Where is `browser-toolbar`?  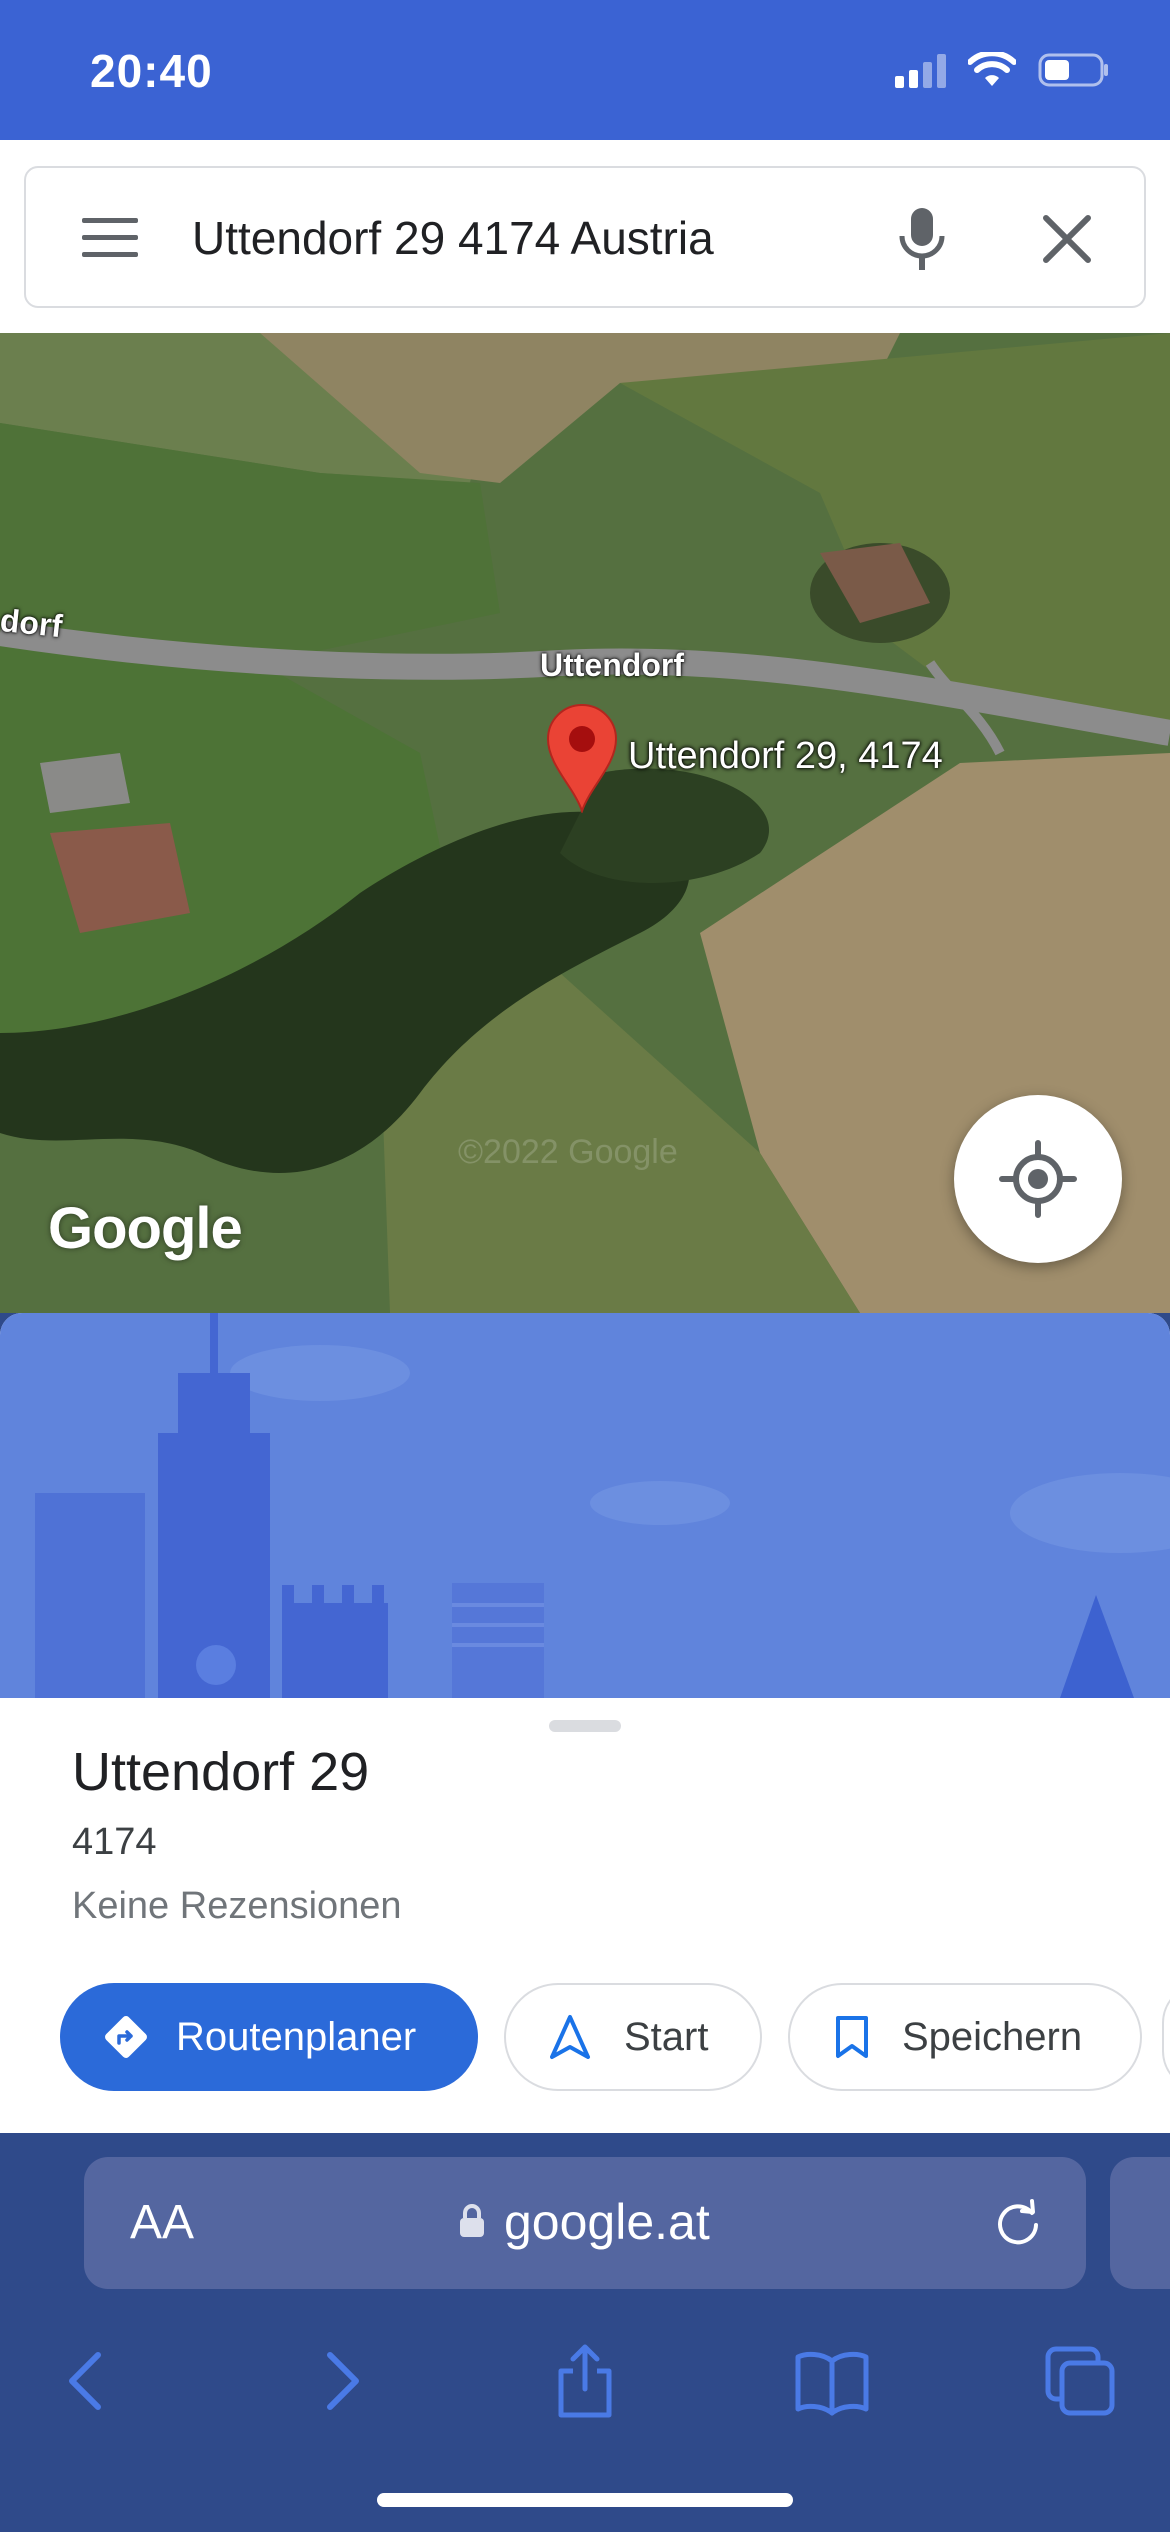 browser-toolbar is located at coordinates (585, 2383).